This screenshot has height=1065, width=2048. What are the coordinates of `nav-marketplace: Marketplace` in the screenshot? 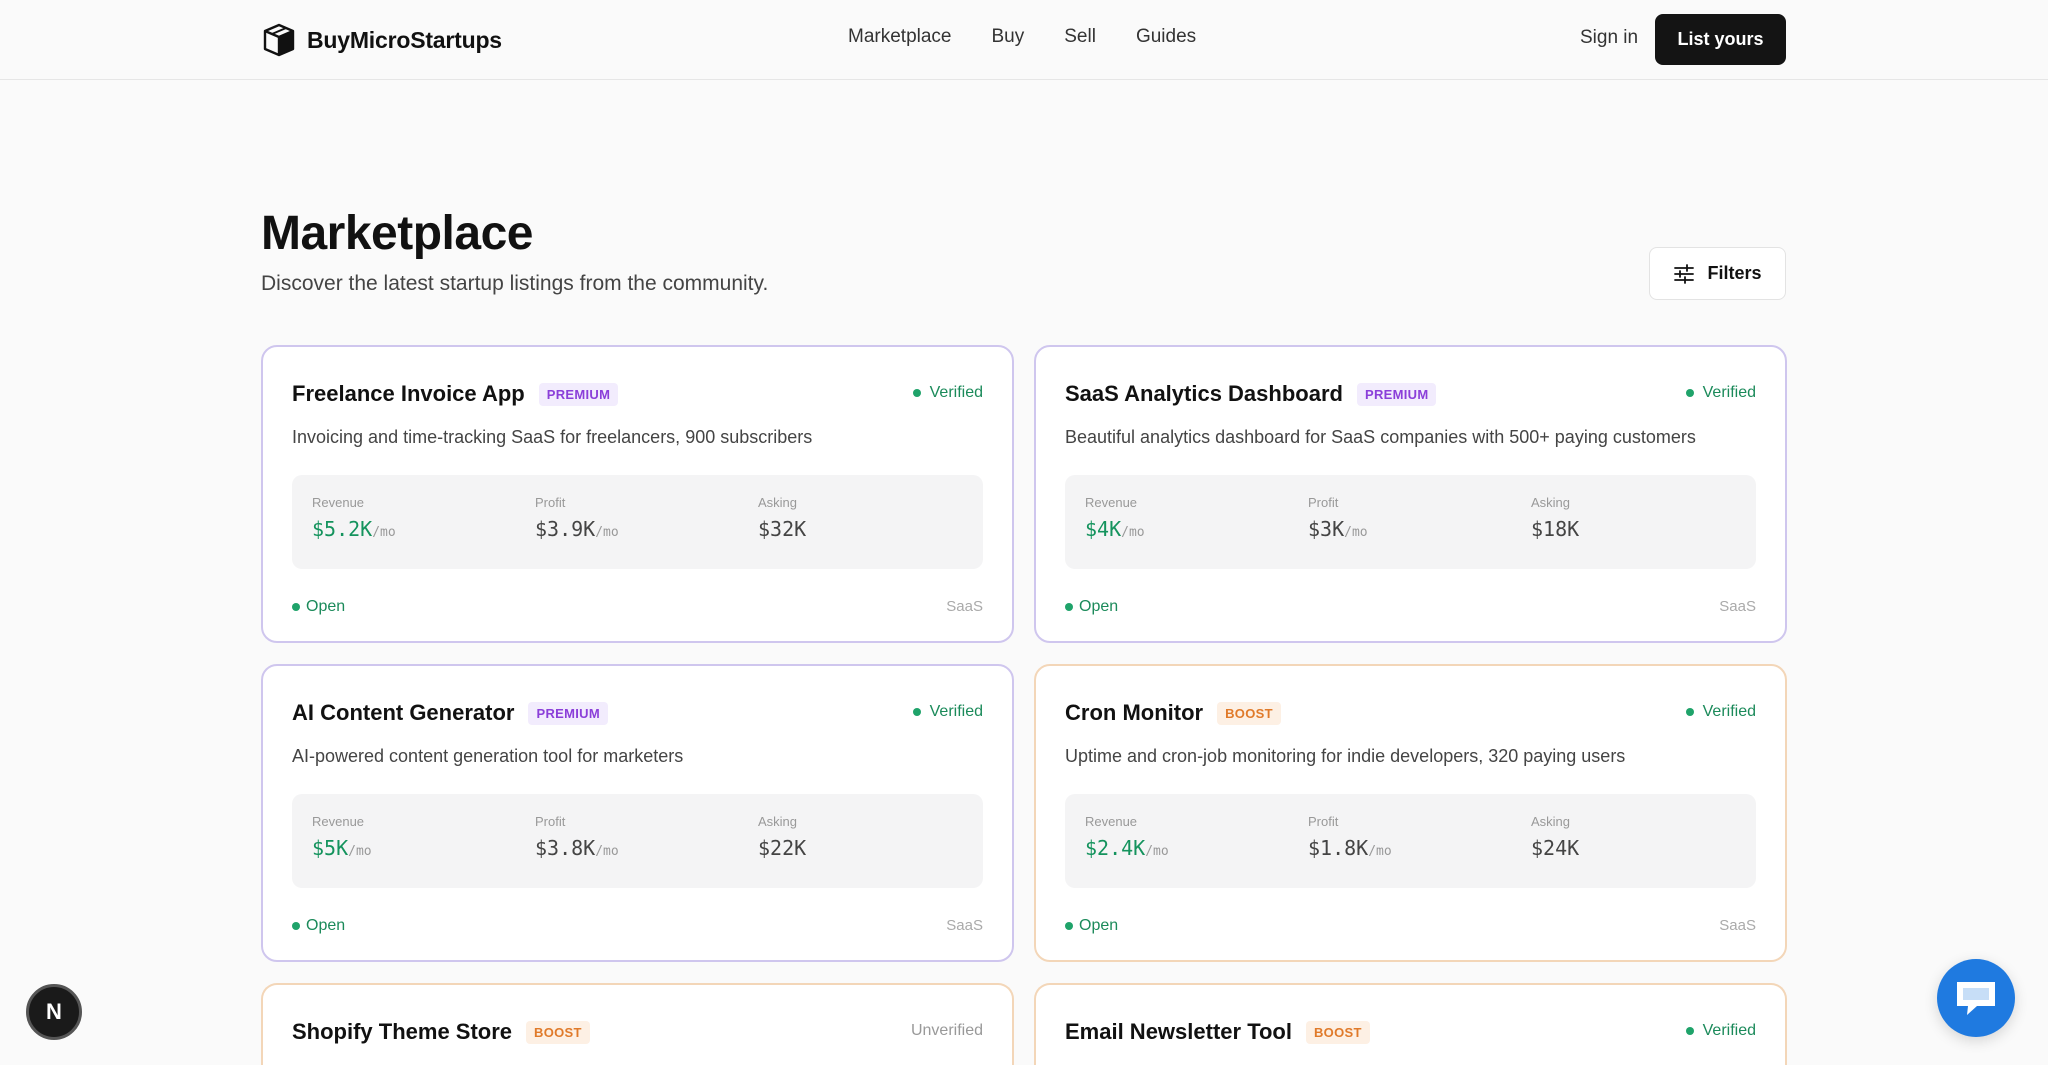 It's located at (900, 37).